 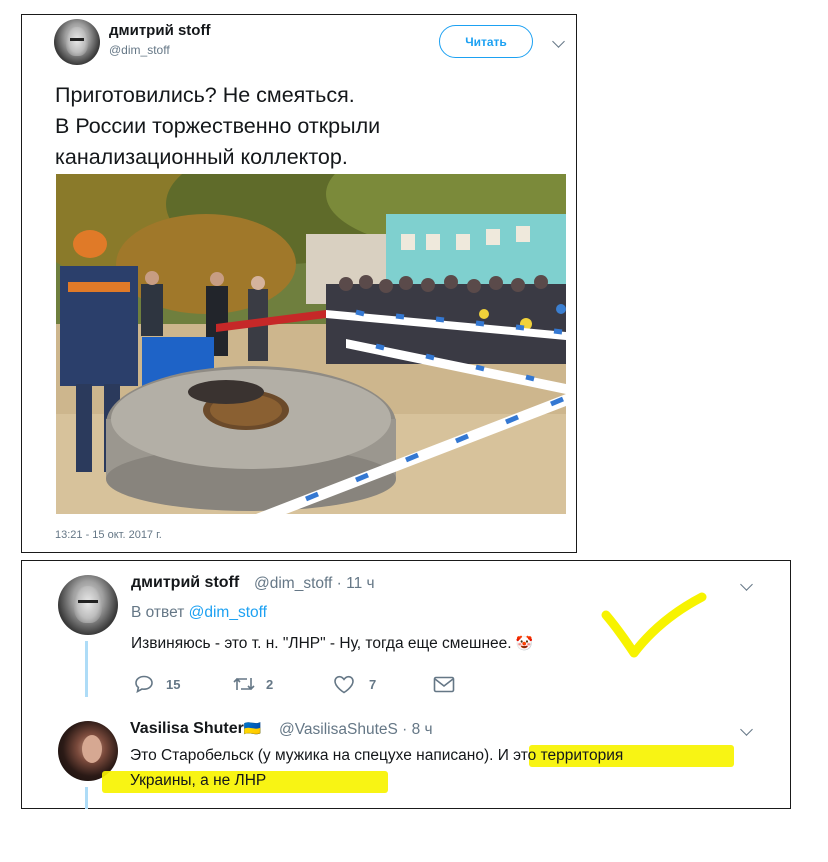 What do you see at coordinates (524, 643) in the screenshot?
I see `clown-emoji: 🤡` at bounding box center [524, 643].